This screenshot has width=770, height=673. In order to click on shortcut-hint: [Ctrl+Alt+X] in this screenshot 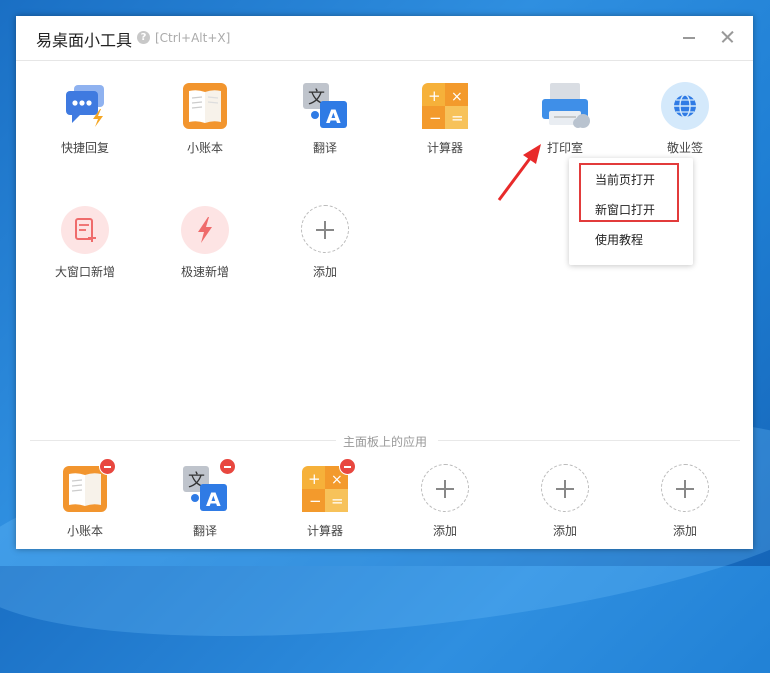, I will do `click(193, 38)`.